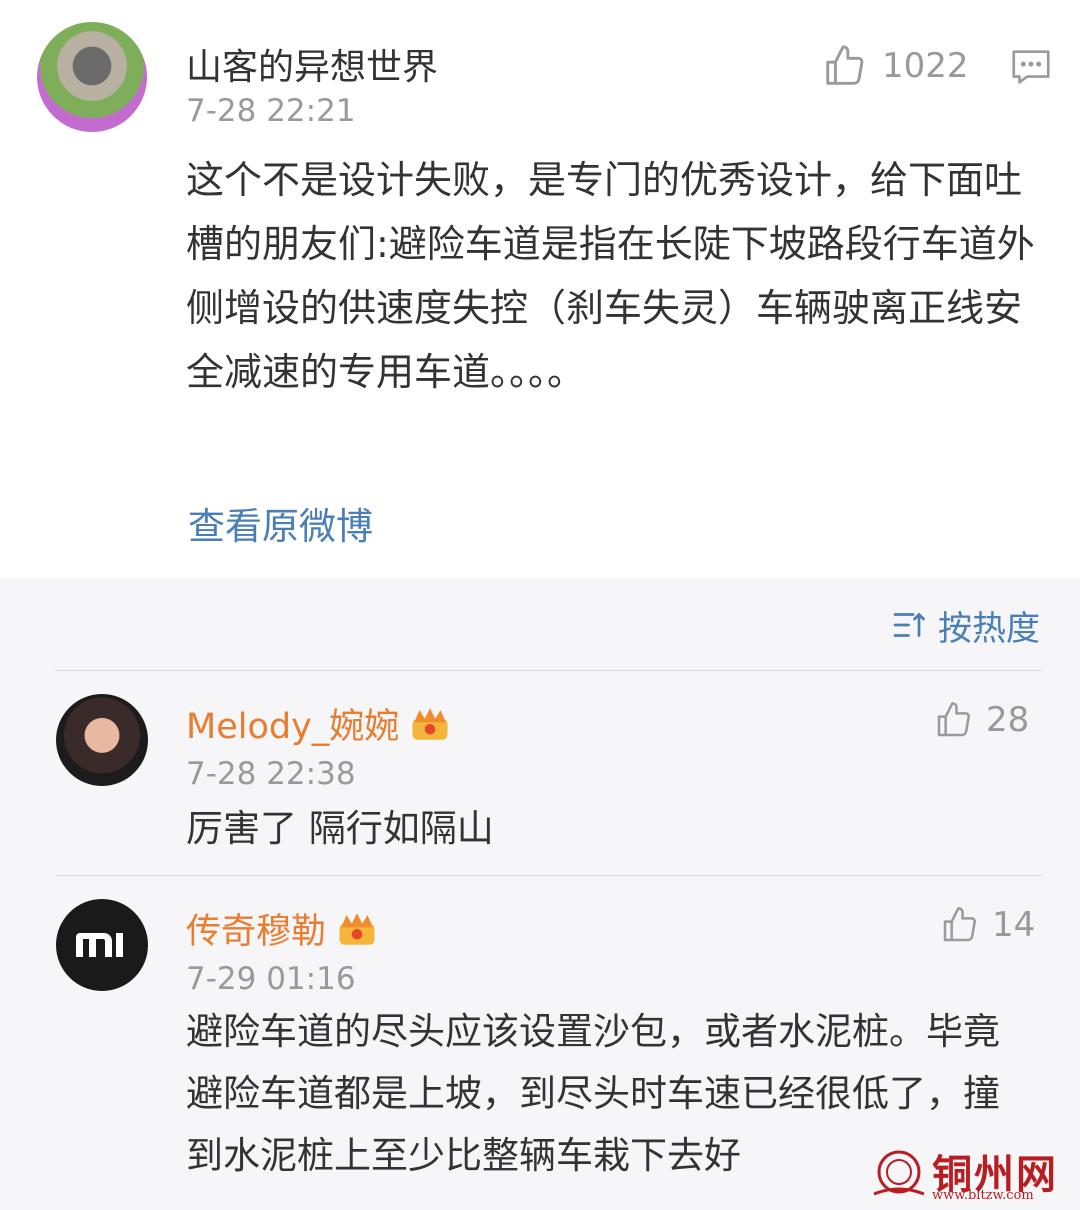 This screenshot has width=1080, height=1210. Describe the element at coordinates (925, 66) in the screenshot. I see `post-like-count: 1022` at that location.